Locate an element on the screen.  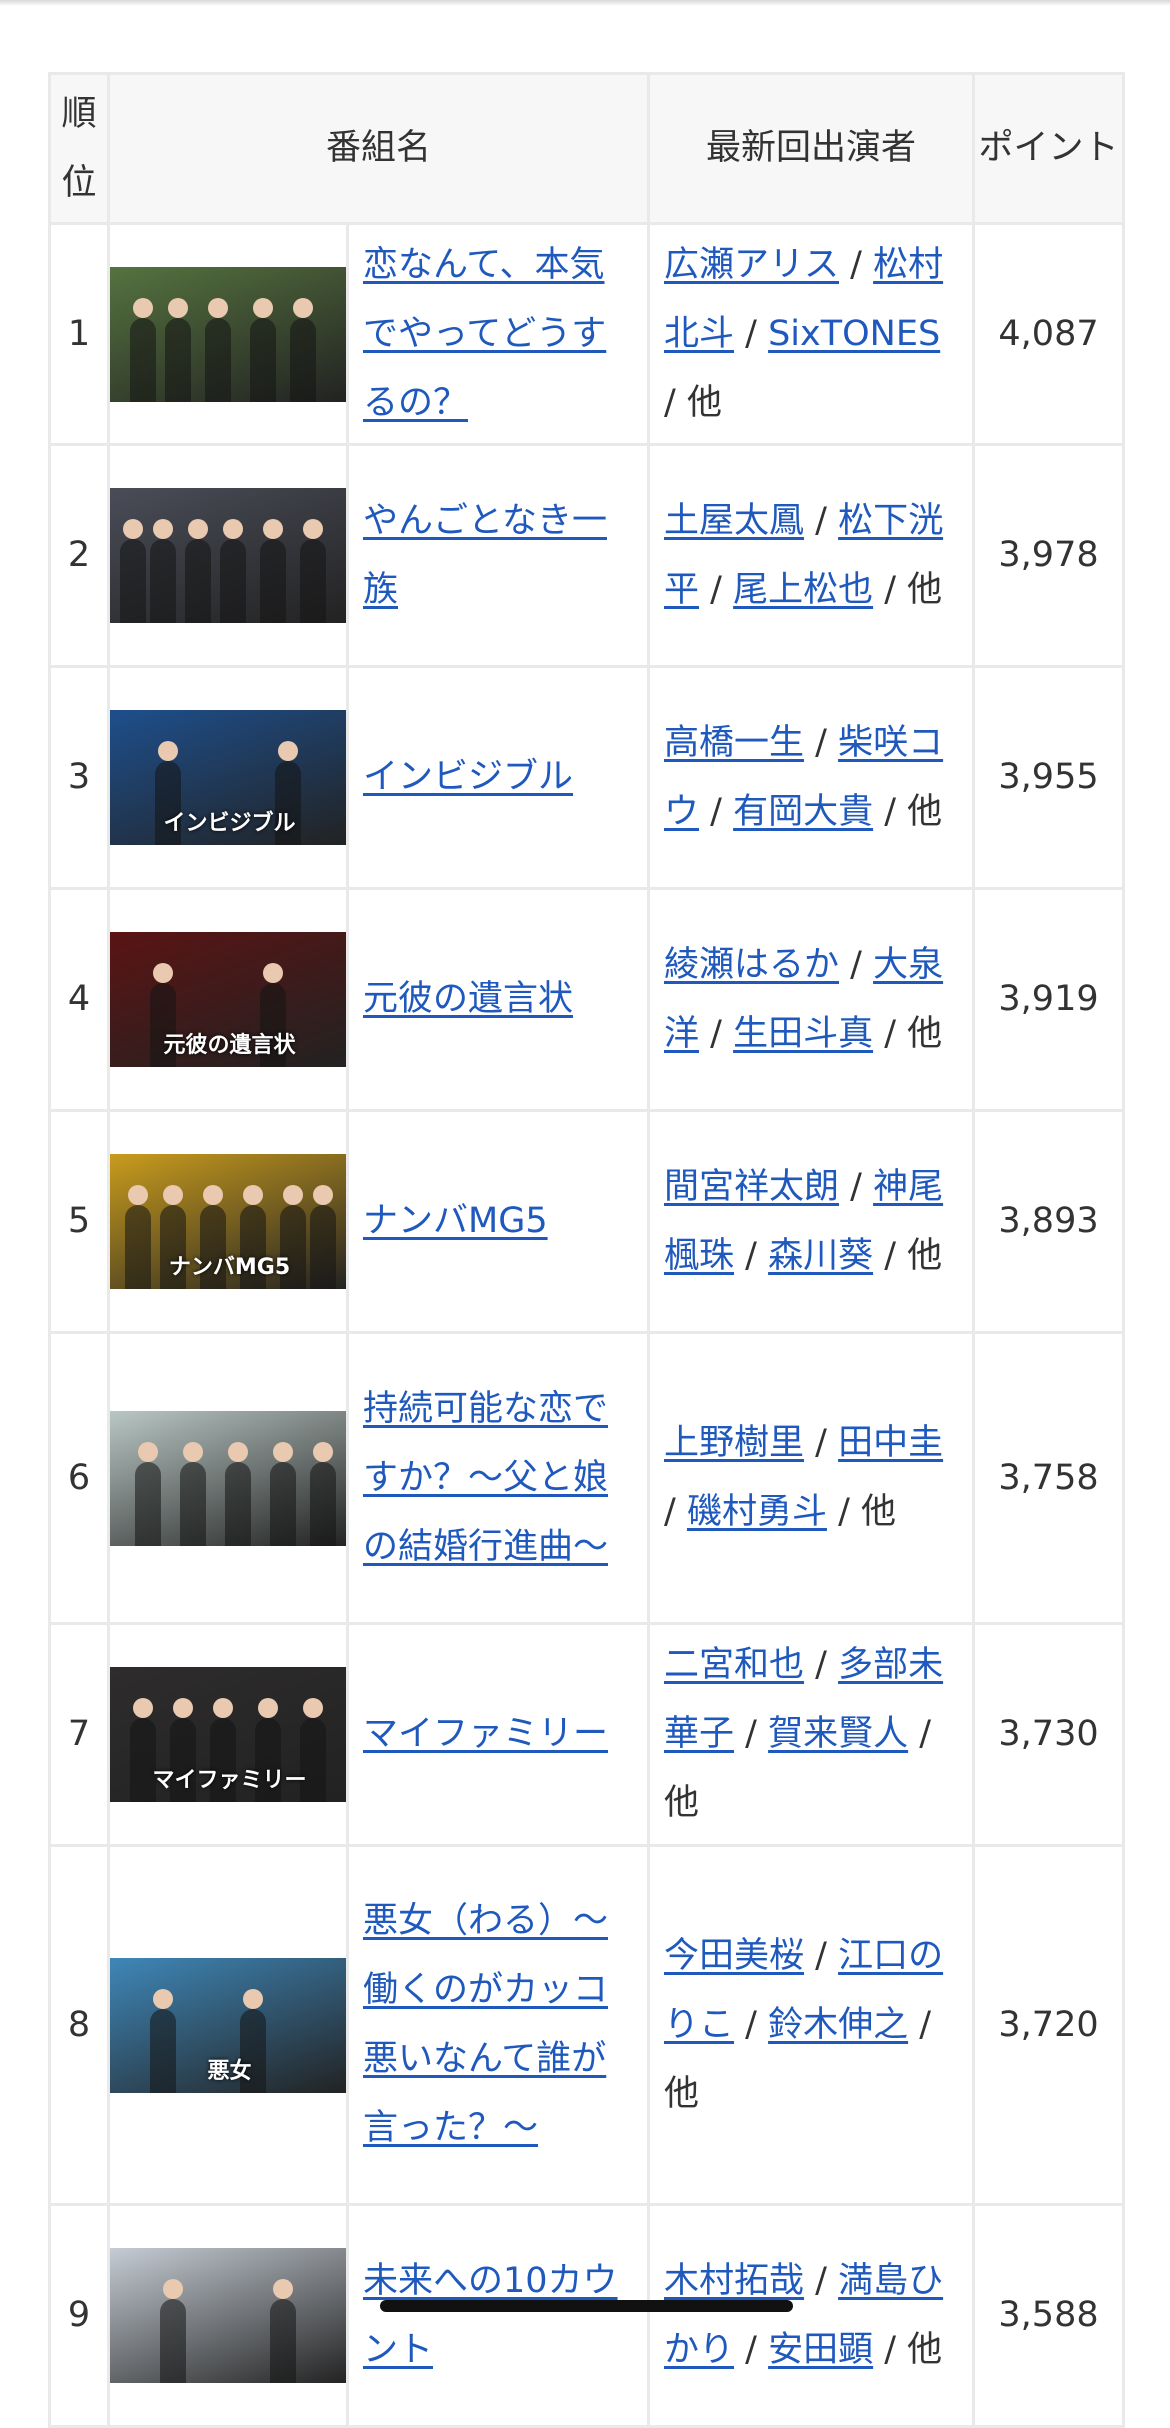
cast-cell: 高橋一生 / 柴咲コウ / 有岡大貴 / 他 is located at coordinates (811, 777).